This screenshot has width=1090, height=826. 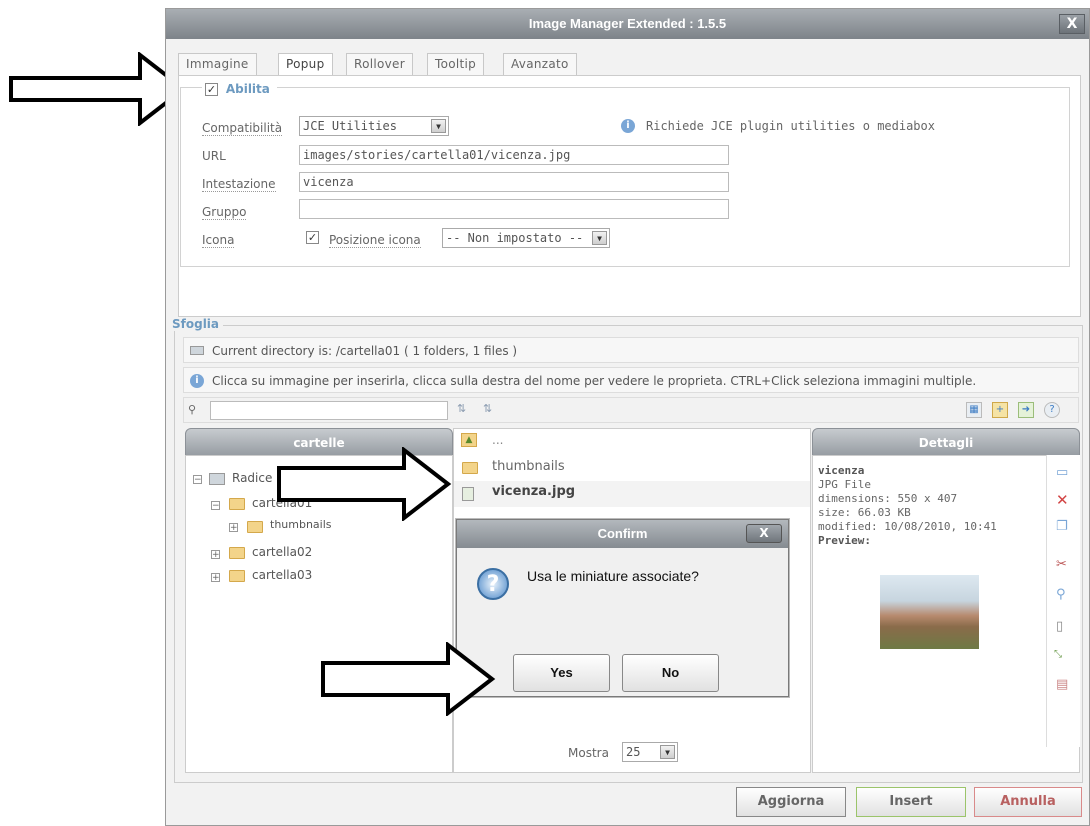 What do you see at coordinates (670, 673) in the screenshot?
I see `no-button: No` at bounding box center [670, 673].